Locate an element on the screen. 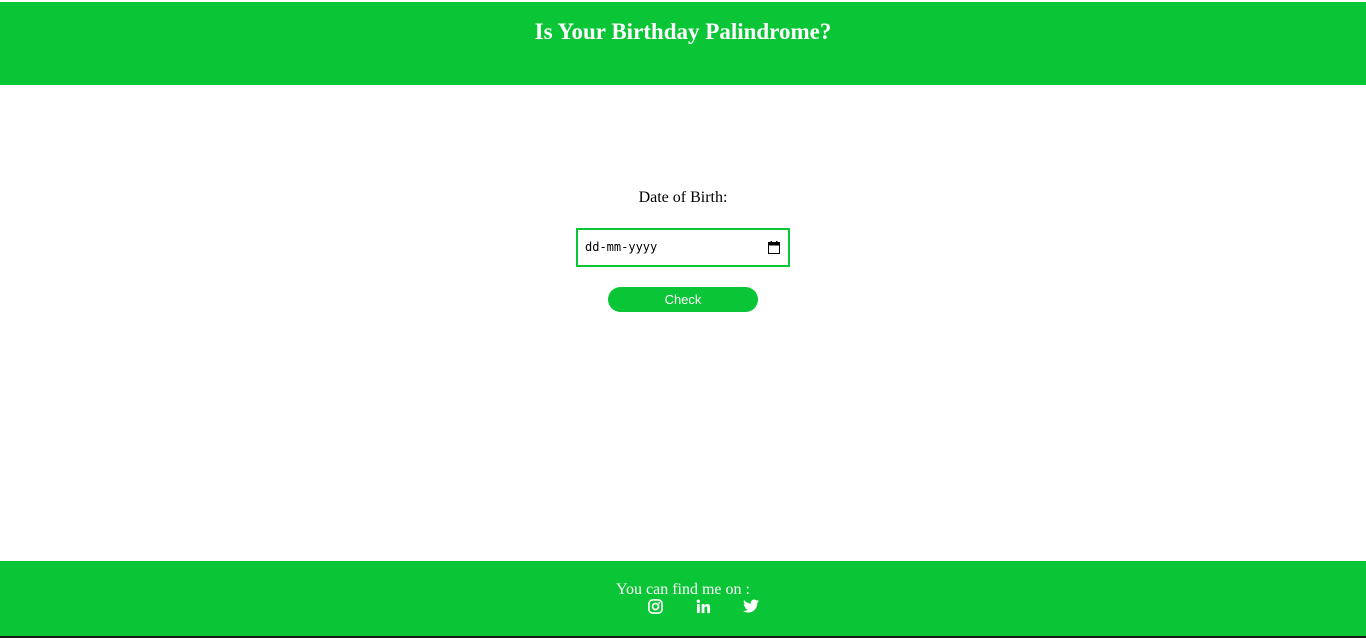 The width and height of the screenshot is (1366, 638). header-bar: Is Your Birthday Palindrome? is located at coordinates (683, 43).